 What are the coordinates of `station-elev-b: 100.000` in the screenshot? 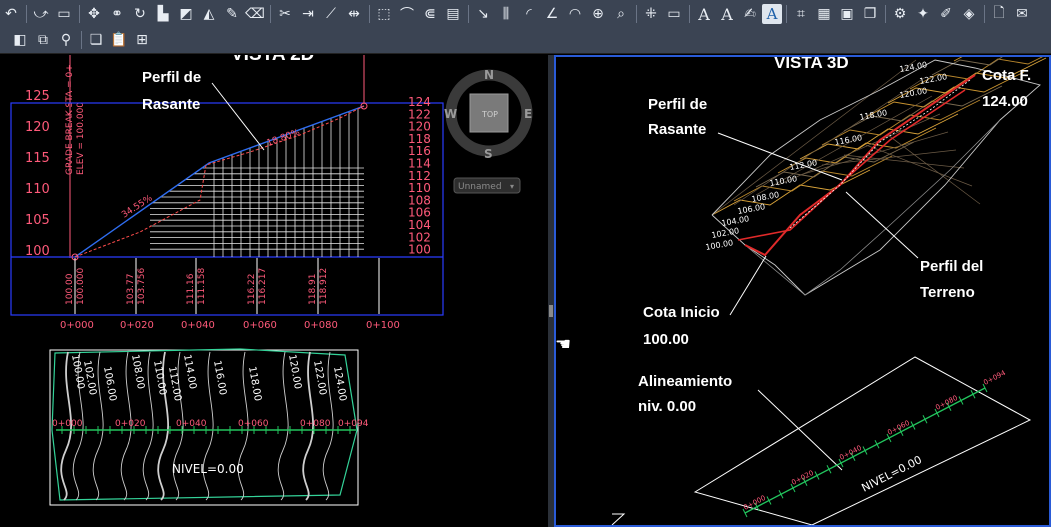 It's located at (81, 286).